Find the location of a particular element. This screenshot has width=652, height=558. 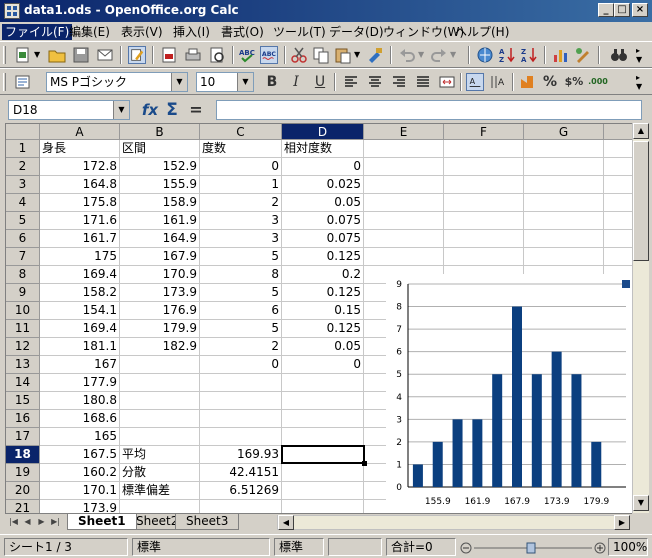

horizontal-scrollbar: ◀ ▶ is located at coordinates (453, 522).